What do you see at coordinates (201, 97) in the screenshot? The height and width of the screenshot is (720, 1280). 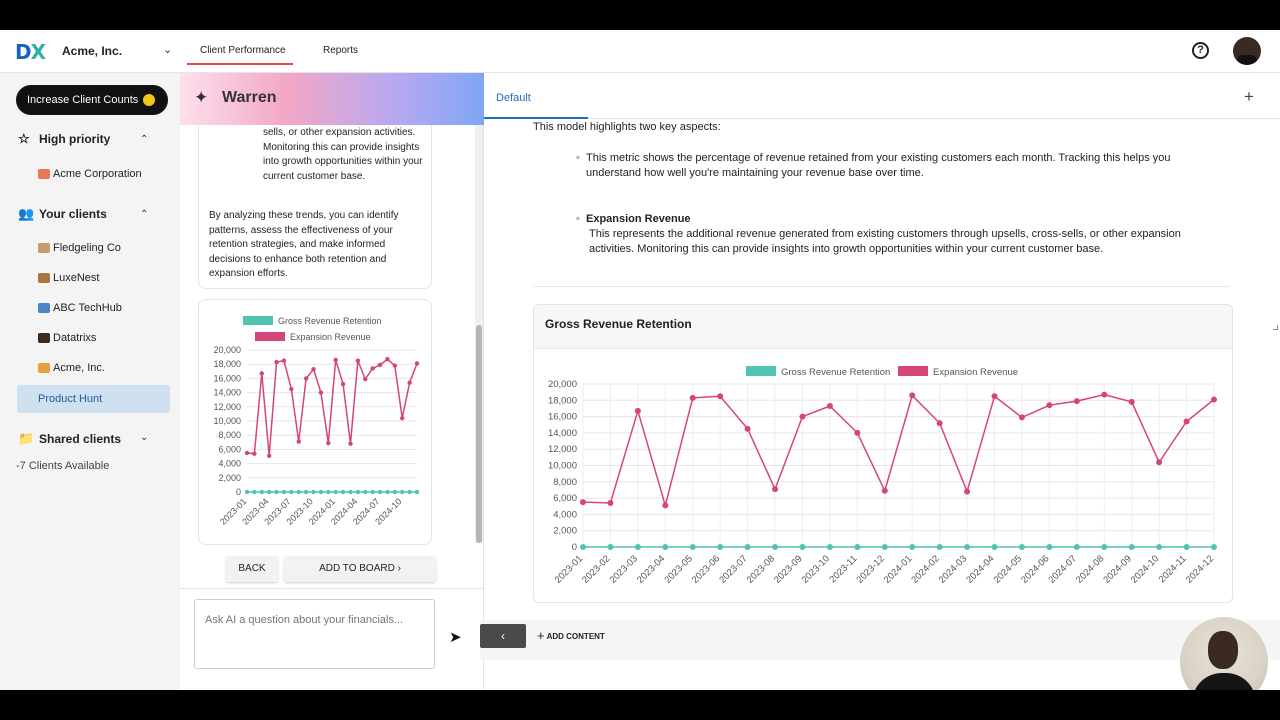 I see `sparkle-chart-icon: ✦` at bounding box center [201, 97].